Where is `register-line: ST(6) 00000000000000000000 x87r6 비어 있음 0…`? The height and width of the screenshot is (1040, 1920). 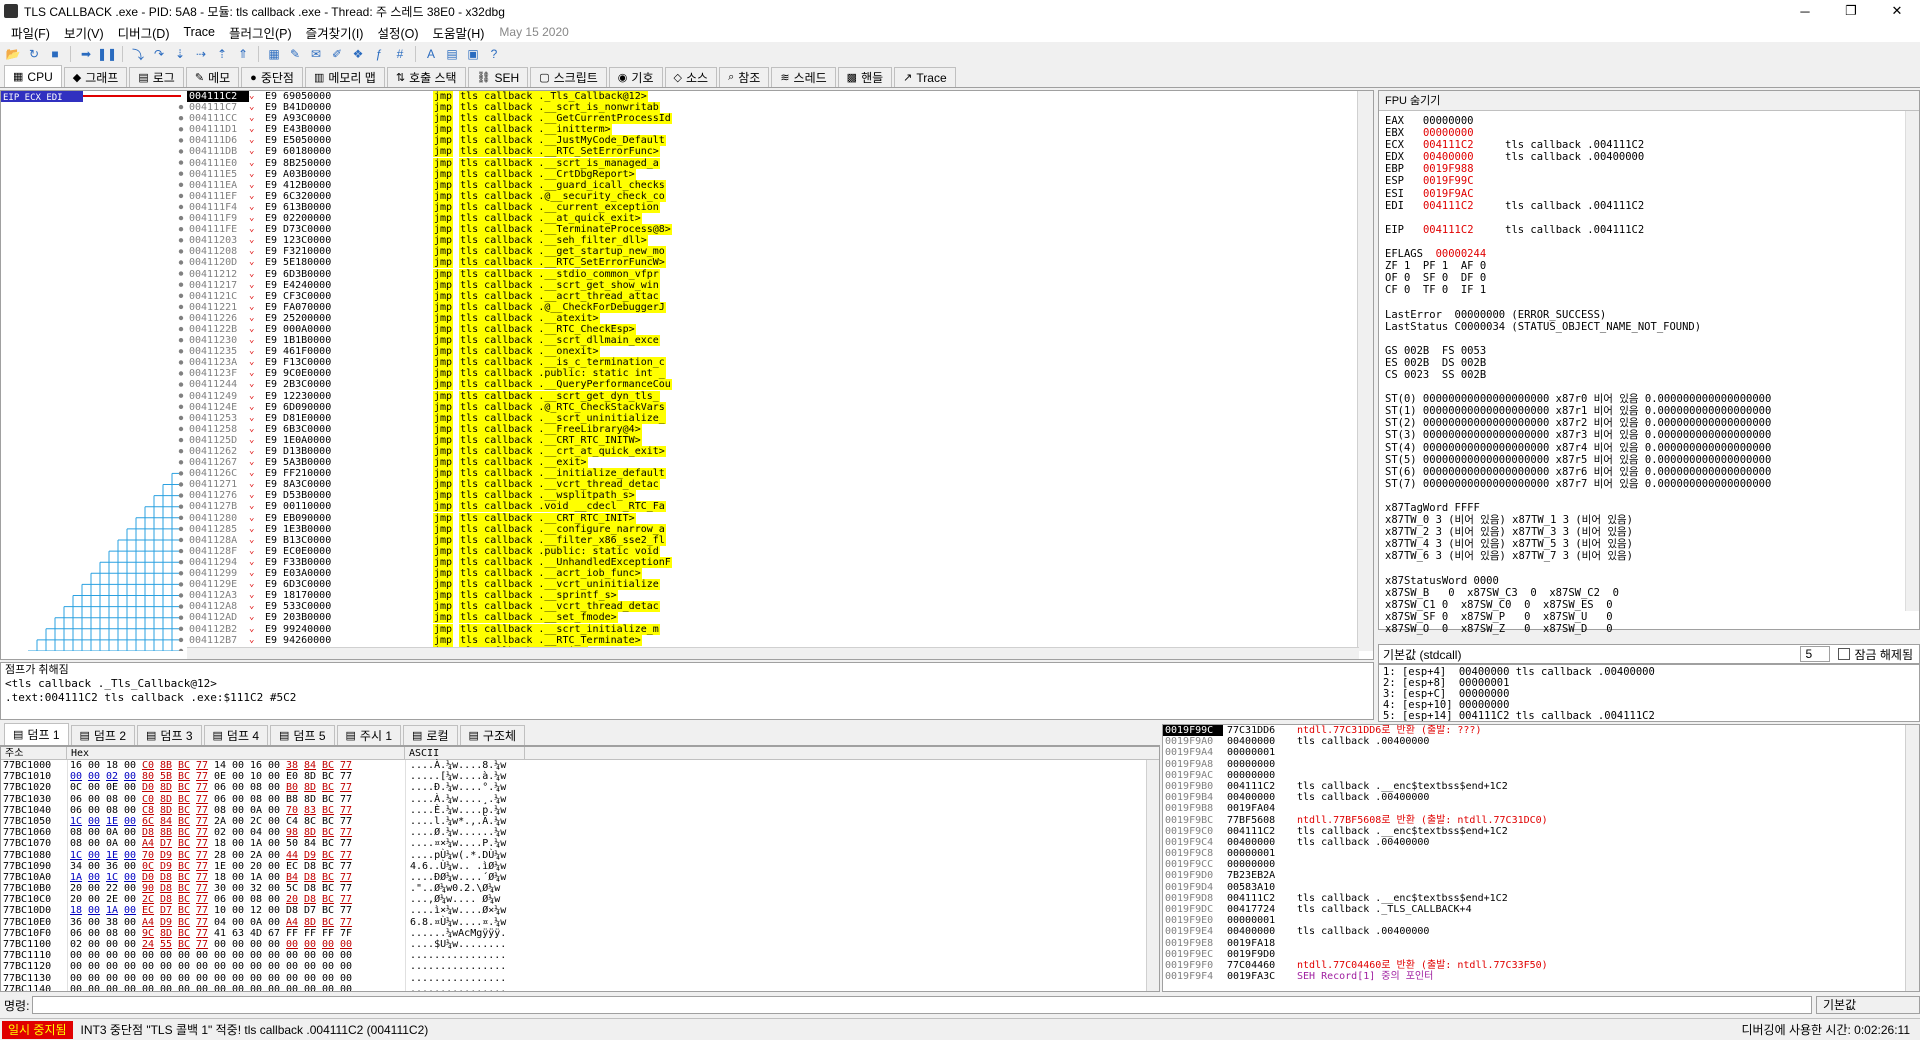
register-line: ST(6) 00000000000000000000 x87r6 비어 있음 0… is located at coordinates (1649, 472).